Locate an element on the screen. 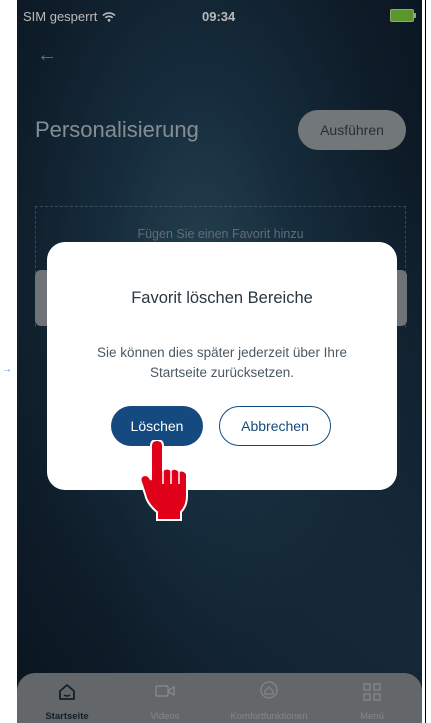 The image size is (431, 723). cancel-button: Abbrechen is located at coordinates (275, 426).